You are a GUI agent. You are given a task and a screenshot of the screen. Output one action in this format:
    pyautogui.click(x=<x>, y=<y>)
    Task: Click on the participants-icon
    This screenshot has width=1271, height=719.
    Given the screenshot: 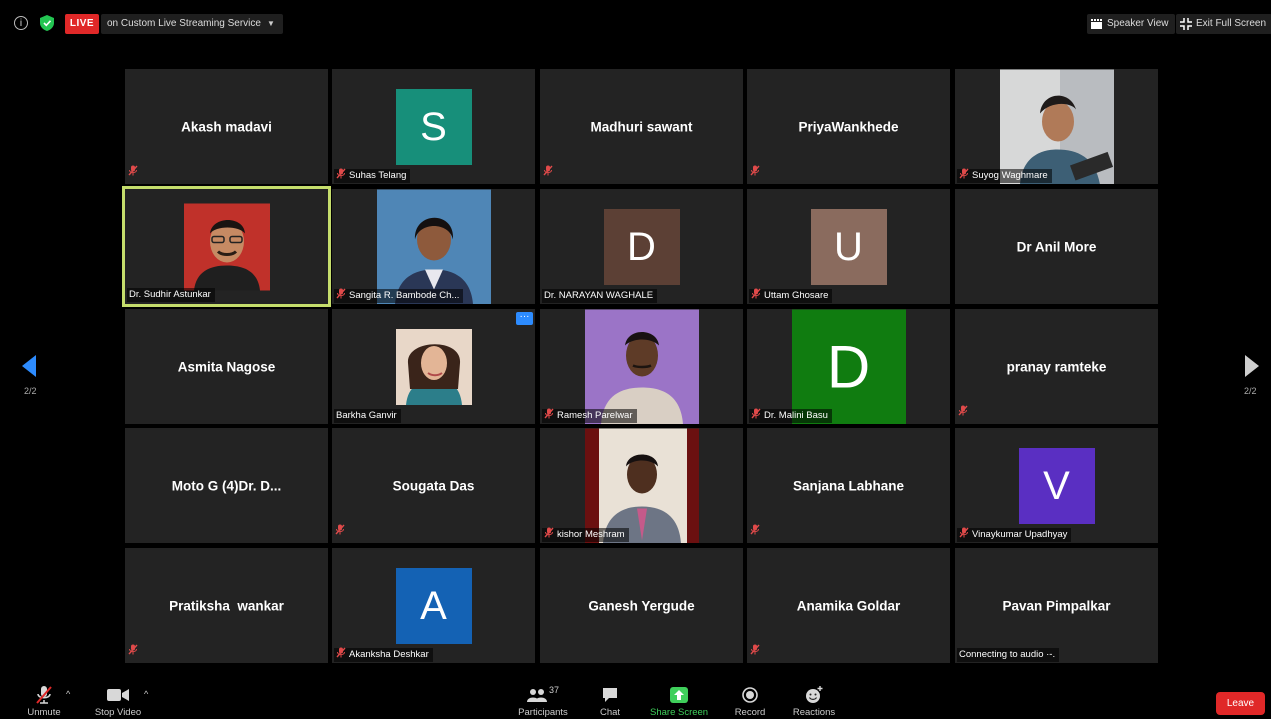 What is the action you would take?
    pyautogui.click(x=536, y=695)
    